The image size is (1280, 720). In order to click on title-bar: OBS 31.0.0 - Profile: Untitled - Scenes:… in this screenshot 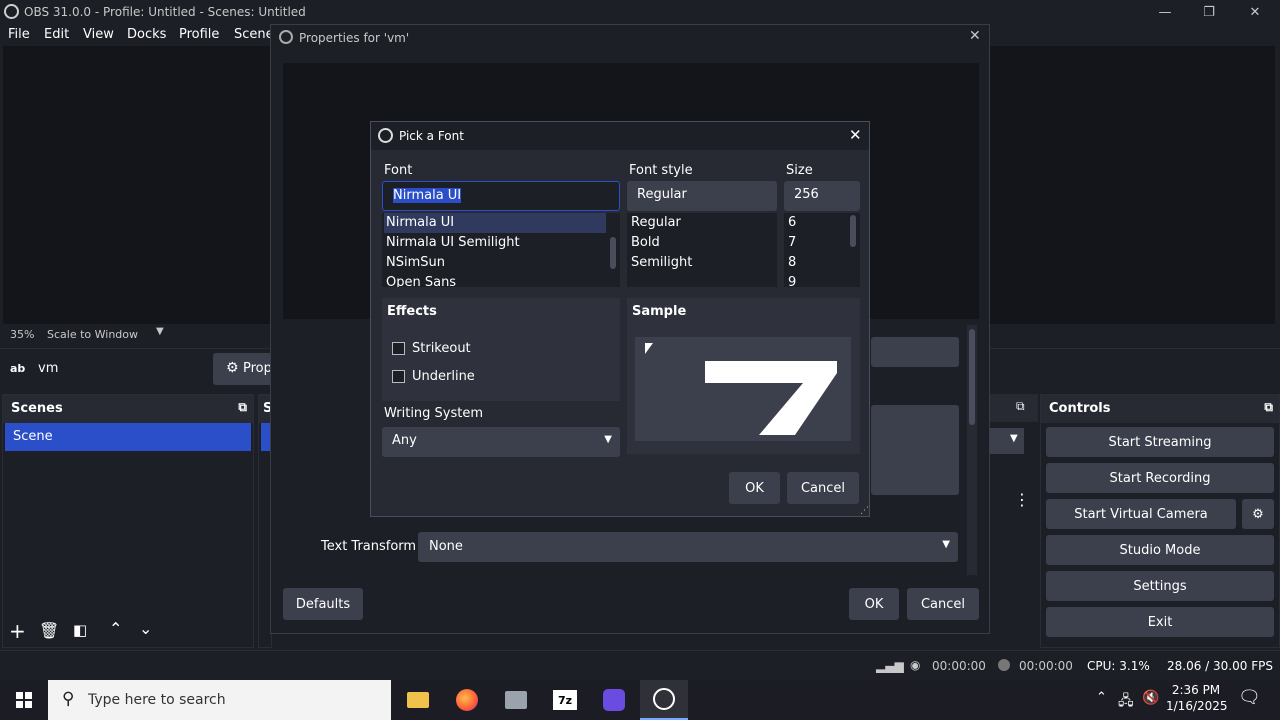, I will do `click(640, 12)`.